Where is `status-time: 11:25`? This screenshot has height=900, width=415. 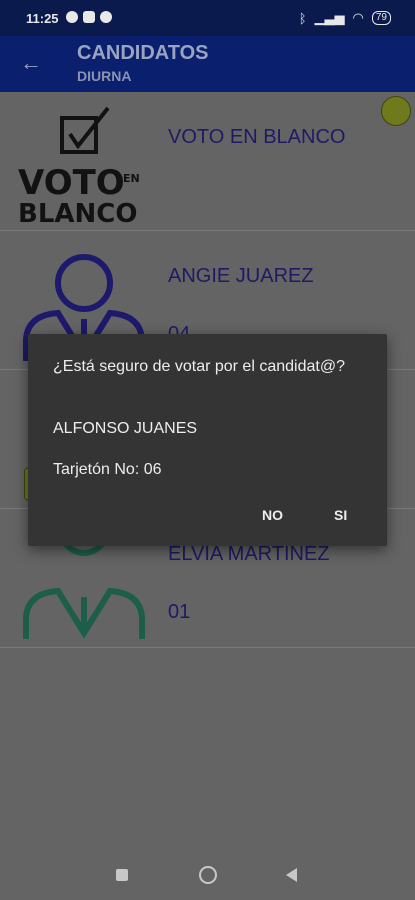 status-time: 11:25 is located at coordinates (42, 18).